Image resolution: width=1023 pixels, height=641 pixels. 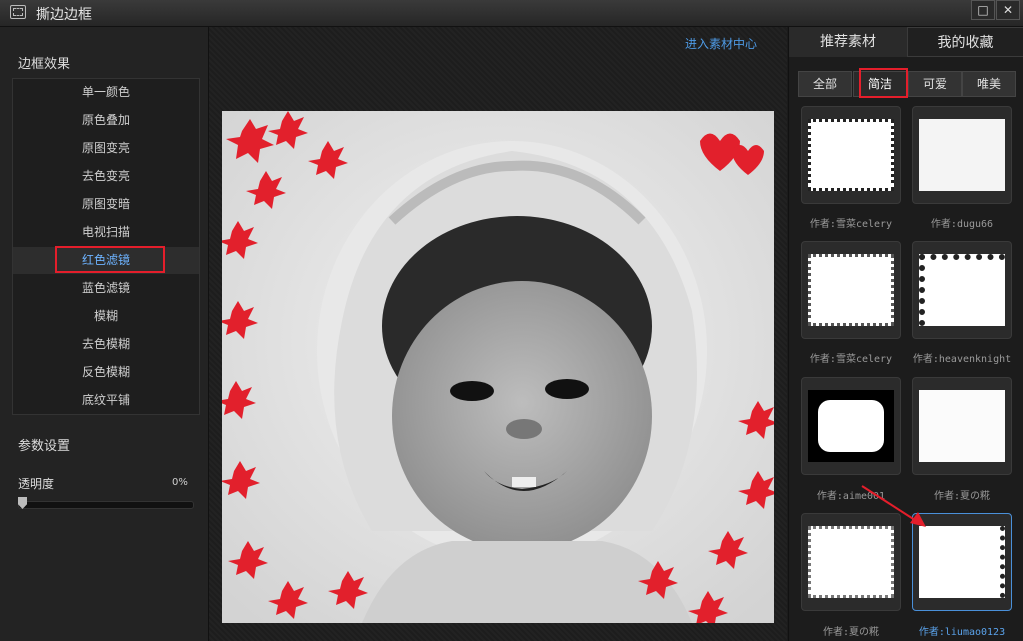 I want to click on effect-item: 原图变亮, so click(x=106, y=148).